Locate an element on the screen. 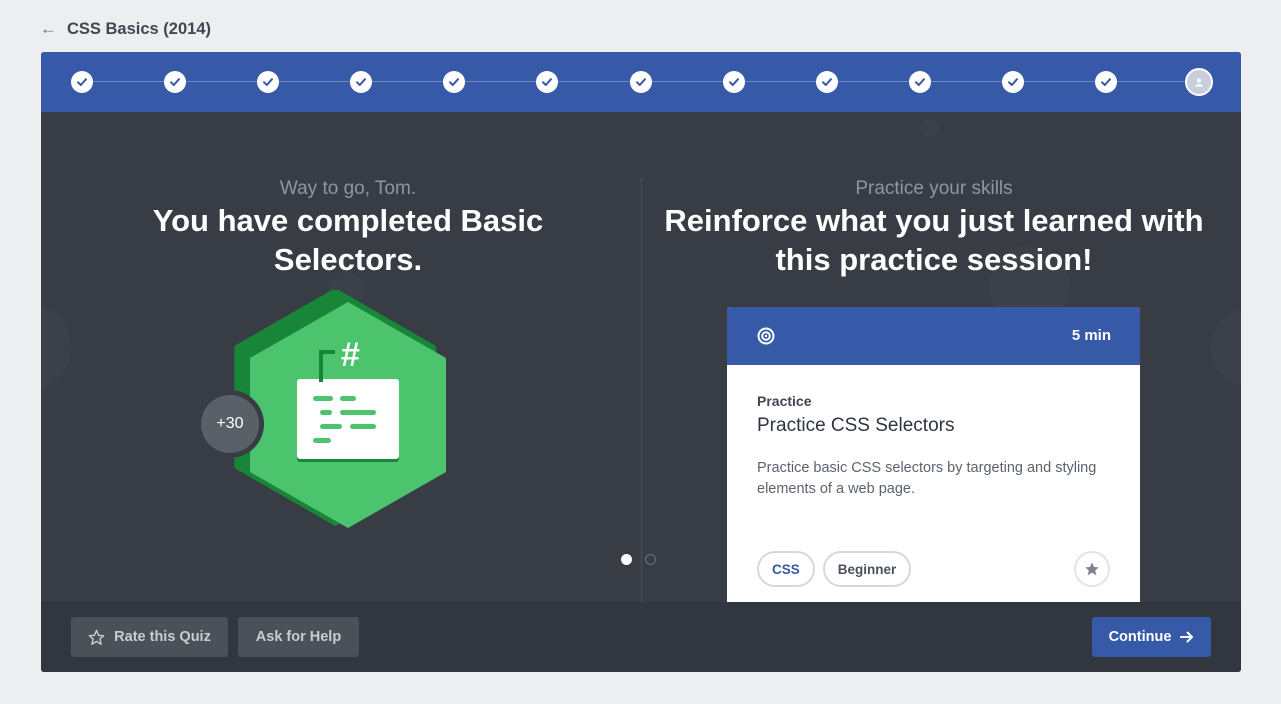 The width and height of the screenshot is (1281, 704). practice-kind: Practice is located at coordinates (784, 401).